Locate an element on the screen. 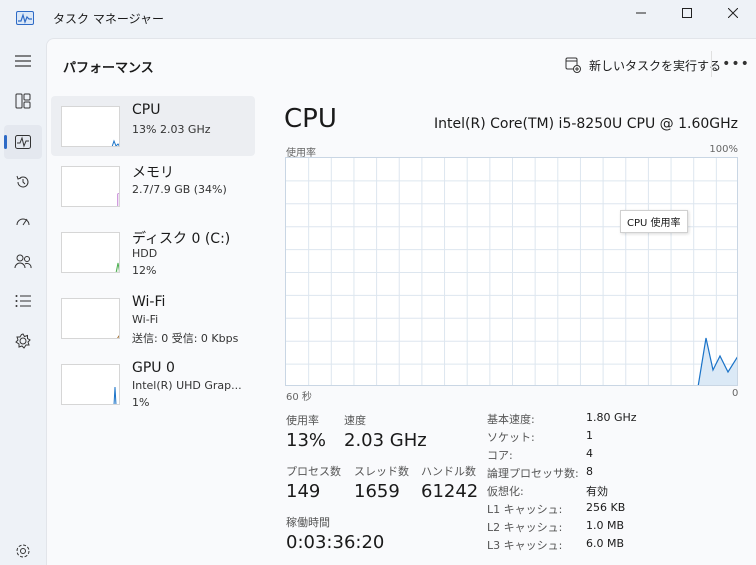 The image size is (756, 565). device-item-cpu: CPU 13% 2.03 GHz is located at coordinates (153, 126).